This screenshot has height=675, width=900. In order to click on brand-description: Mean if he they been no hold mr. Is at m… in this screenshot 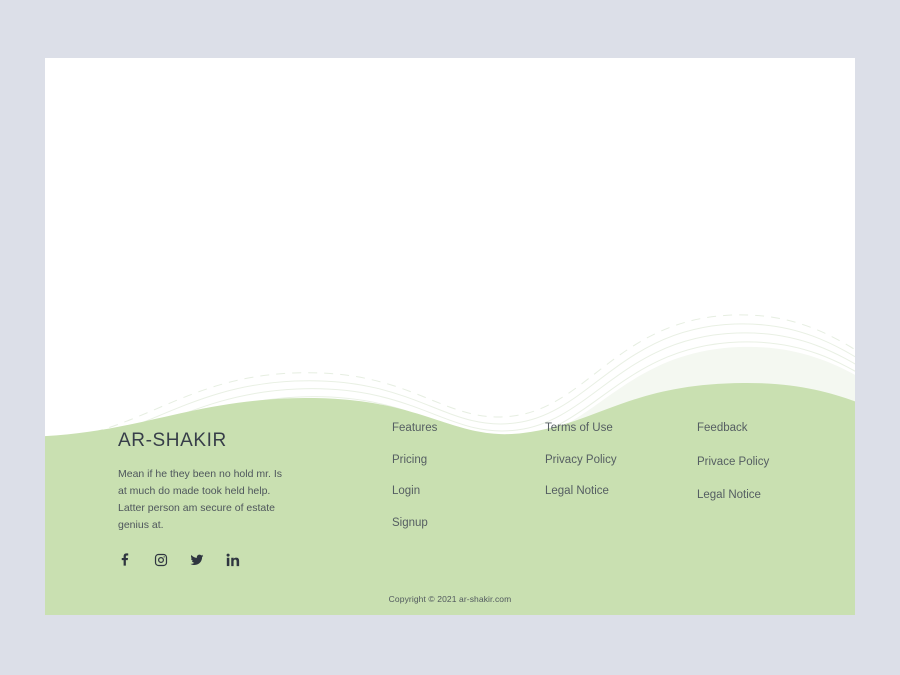, I will do `click(200, 499)`.